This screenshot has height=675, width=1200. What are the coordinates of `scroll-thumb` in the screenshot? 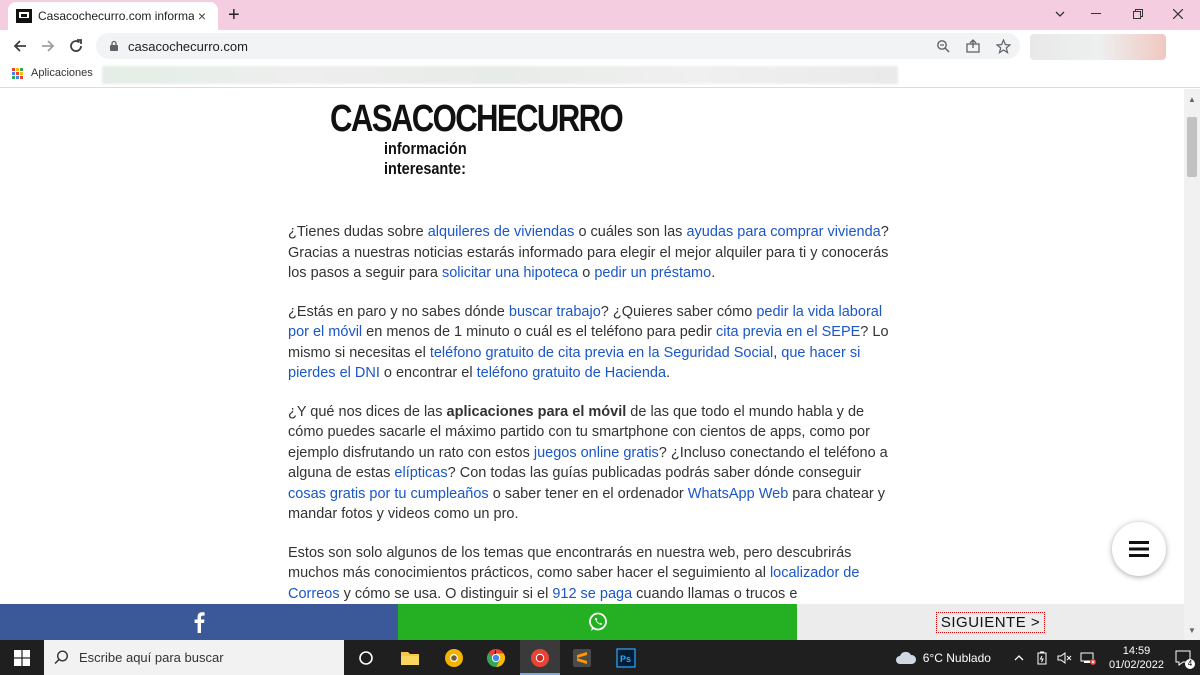 It's located at (1192, 147).